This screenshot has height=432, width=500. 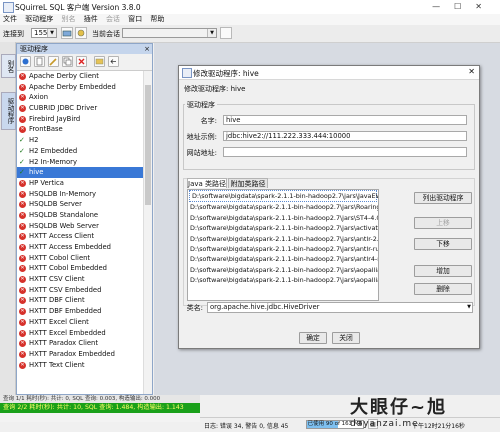 What do you see at coordinates (80, 162) in the screenshot?
I see `driver-list-item: ✓ H2 In-Memory` at bounding box center [80, 162].